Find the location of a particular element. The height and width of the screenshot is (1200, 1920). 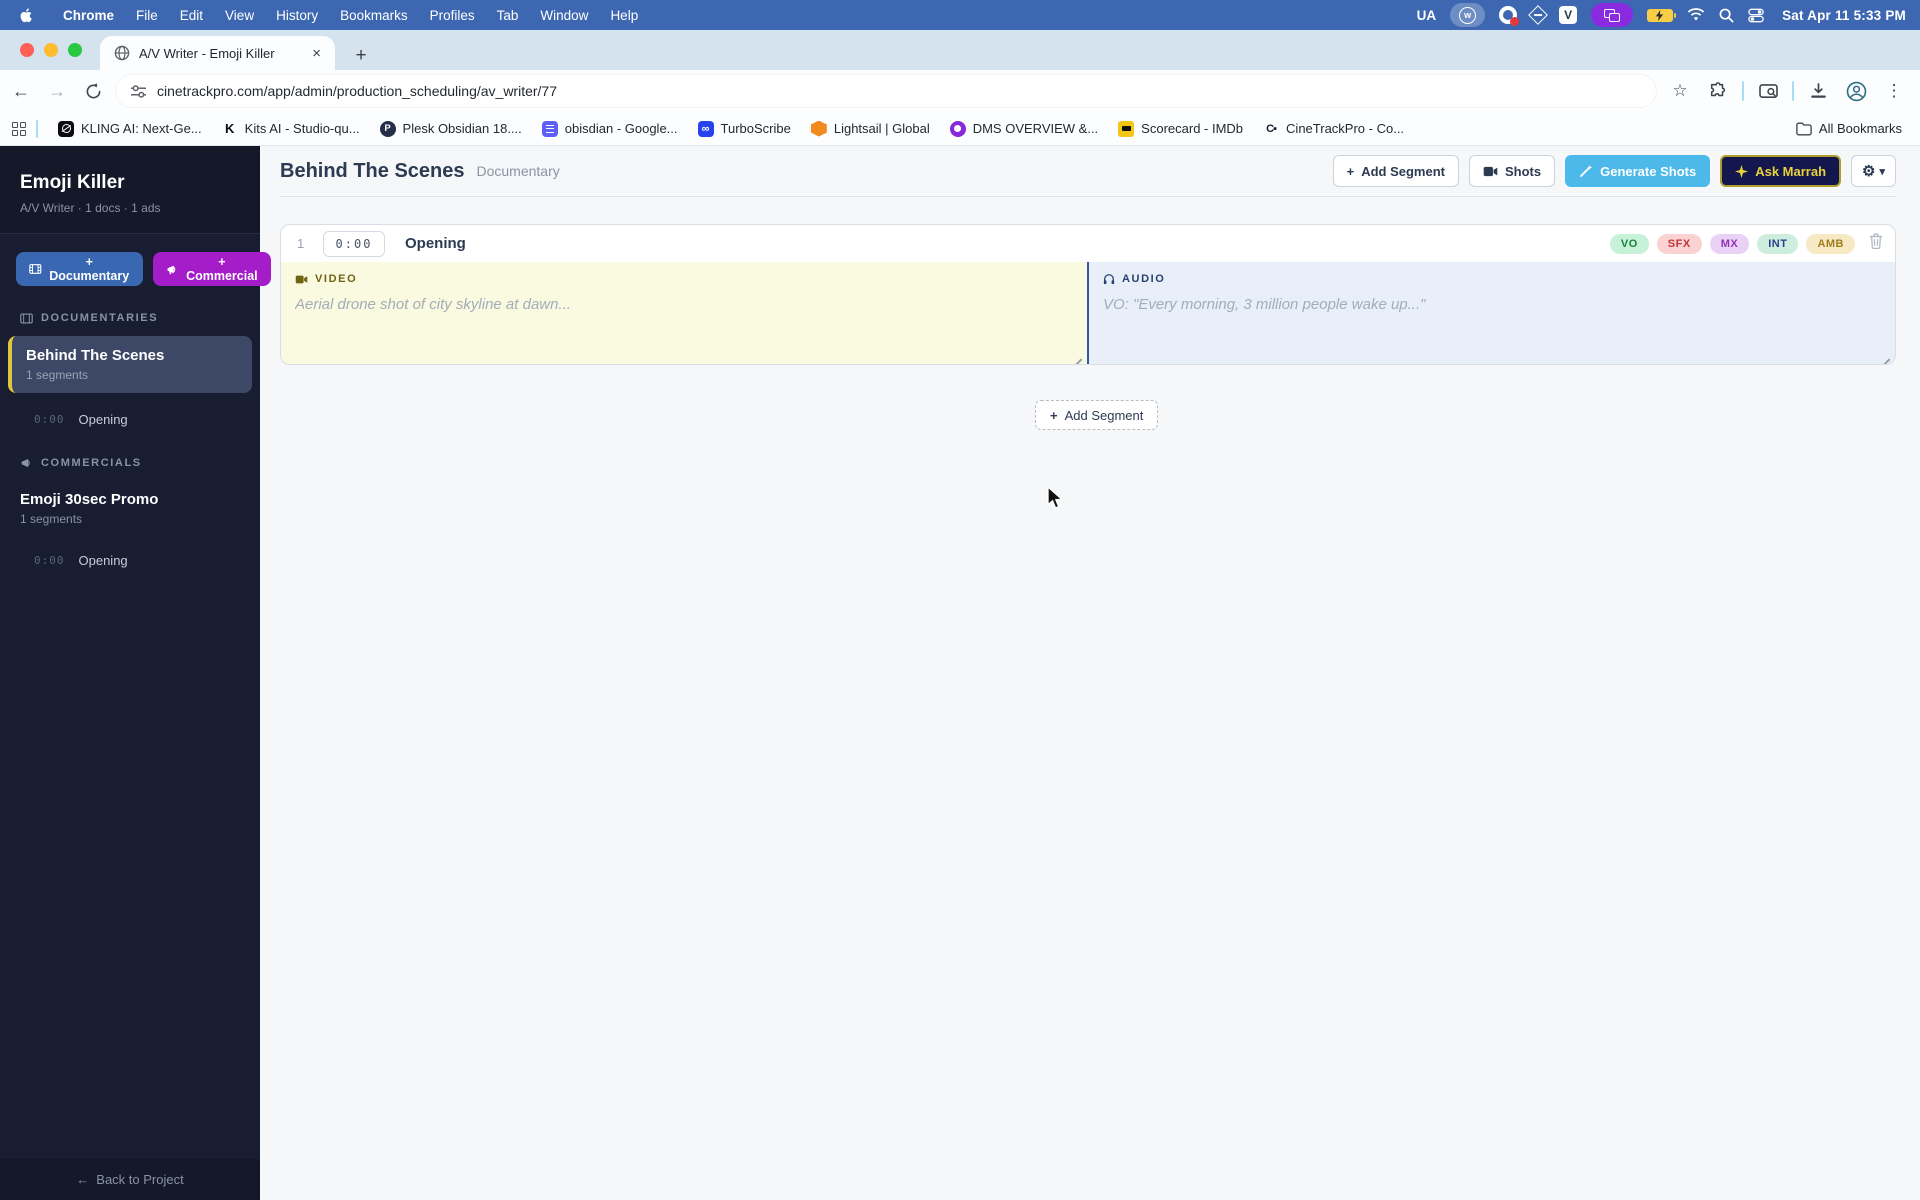

ask-marrah-button: Ask Marrah is located at coordinates (1781, 171).